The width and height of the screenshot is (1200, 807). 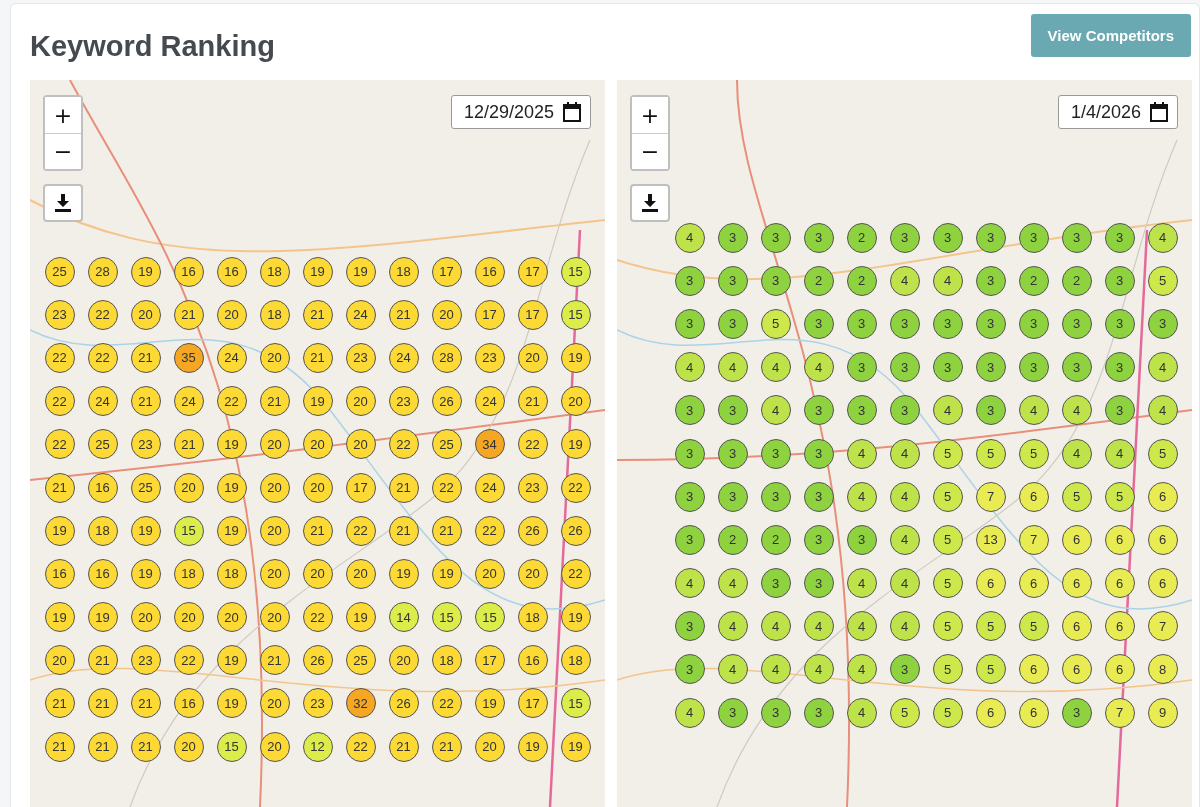 I want to click on date-value: 1/4/2026, so click(x=1105, y=112).